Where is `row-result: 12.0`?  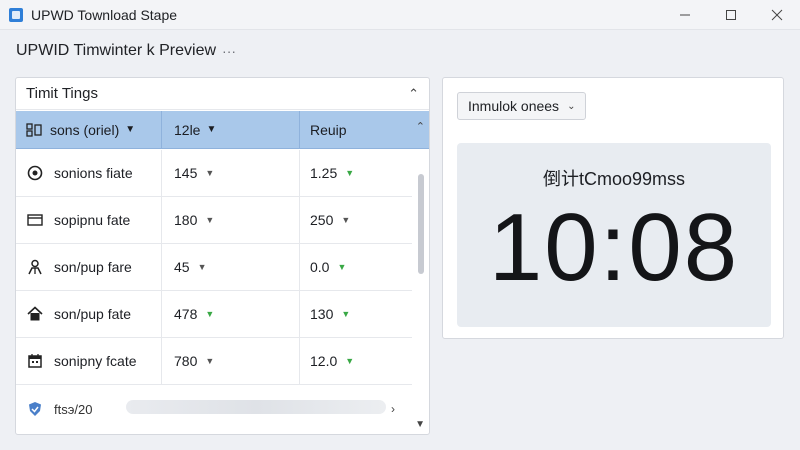 row-result: 12.0 is located at coordinates (324, 361).